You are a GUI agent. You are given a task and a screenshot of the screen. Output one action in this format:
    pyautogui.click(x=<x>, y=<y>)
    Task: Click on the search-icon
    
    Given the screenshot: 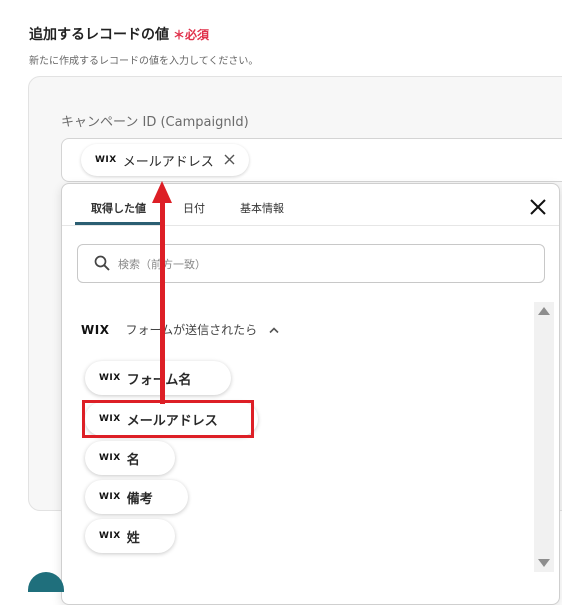 What is the action you would take?
    pyautogui.click(x=102, y=263)
    